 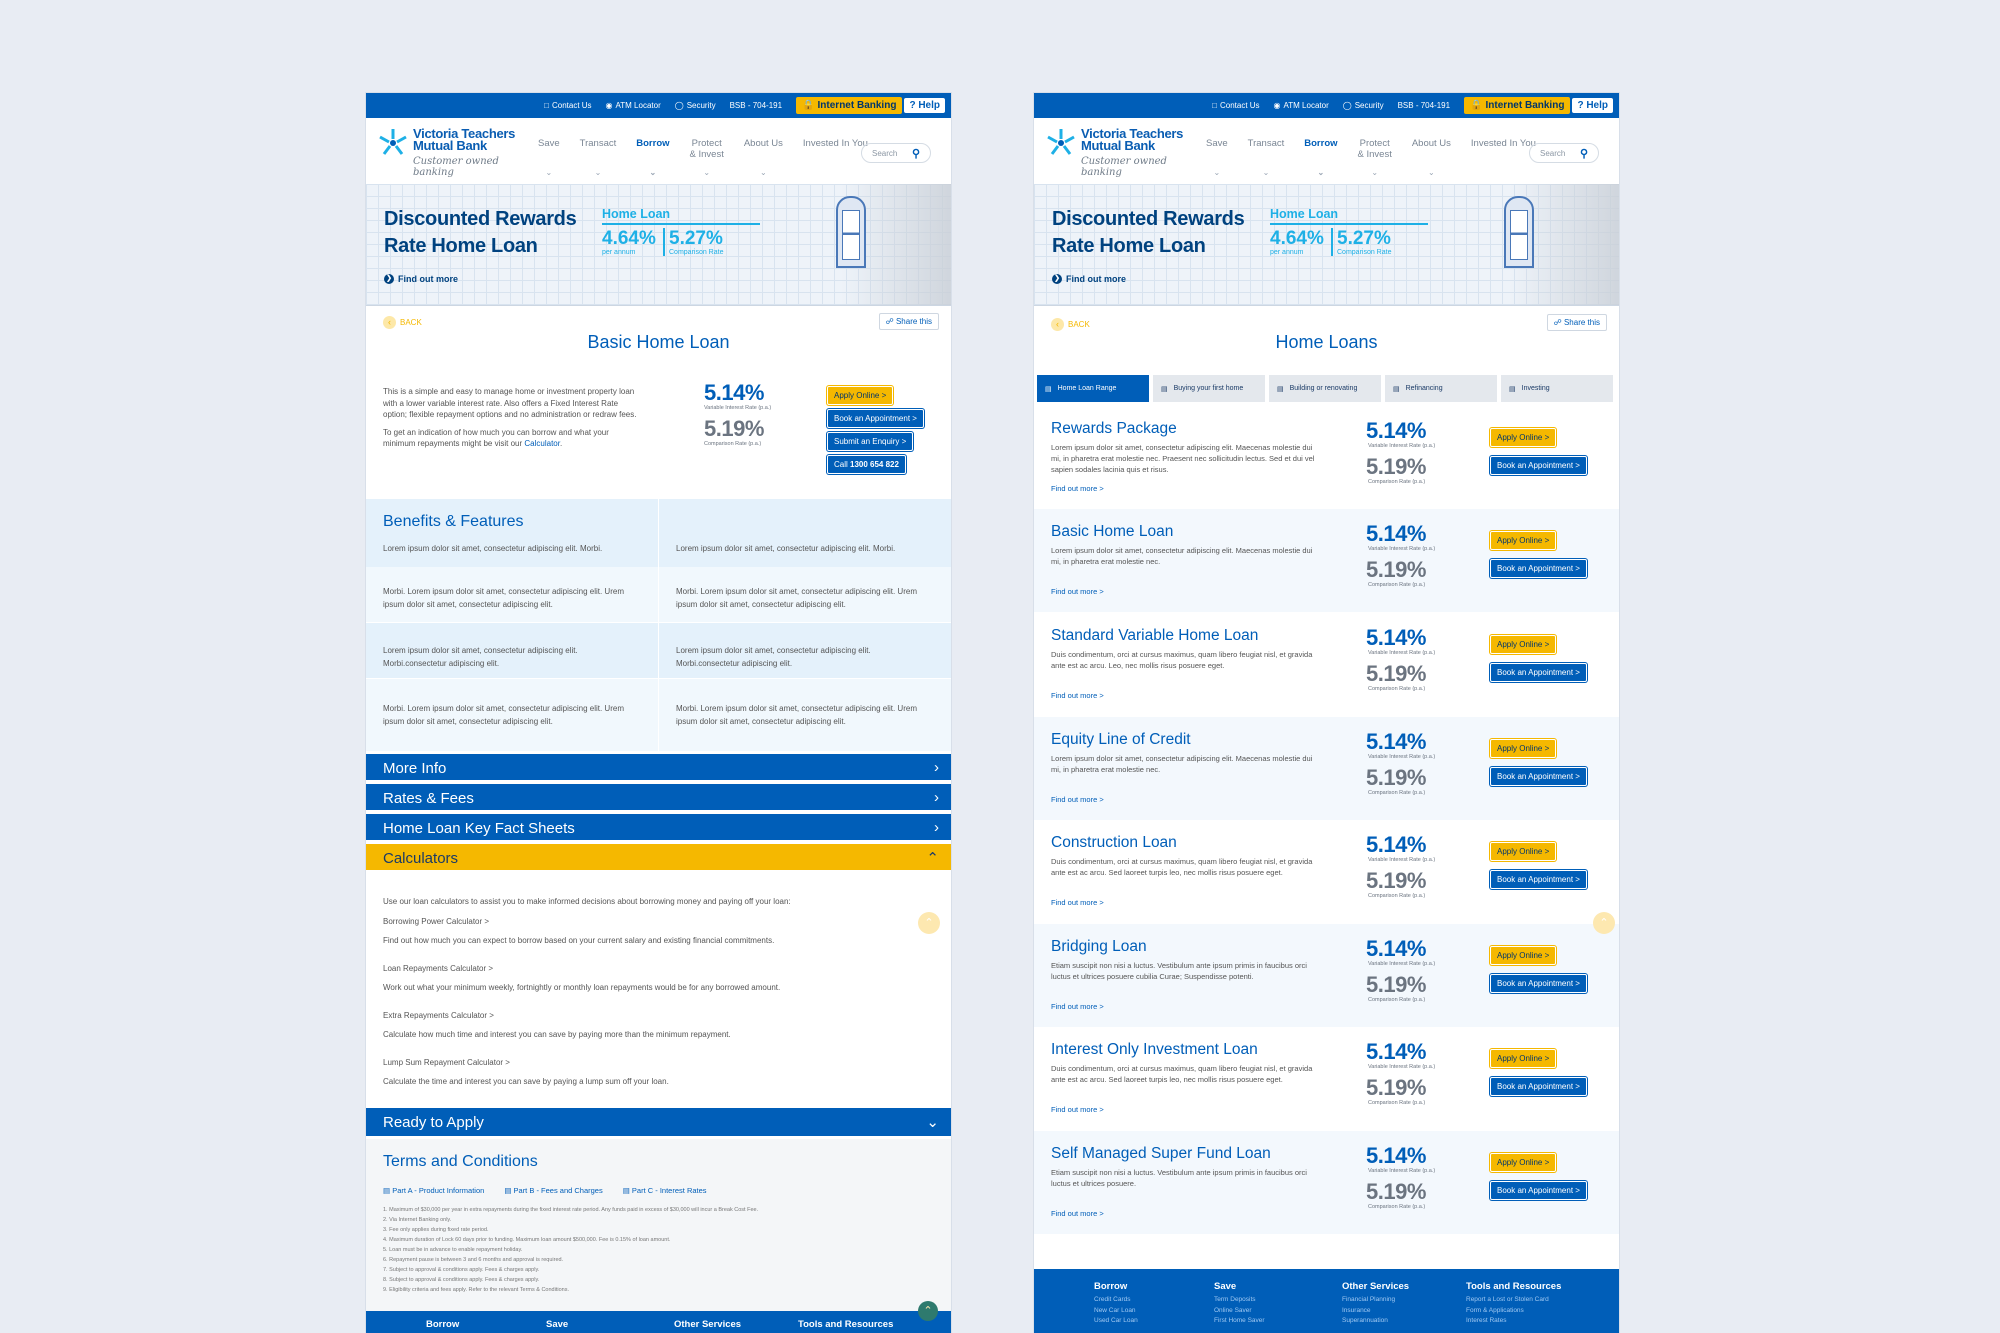 I want to click on product-name: Standard Variable Home Loan, so click(x=1154, y=636).